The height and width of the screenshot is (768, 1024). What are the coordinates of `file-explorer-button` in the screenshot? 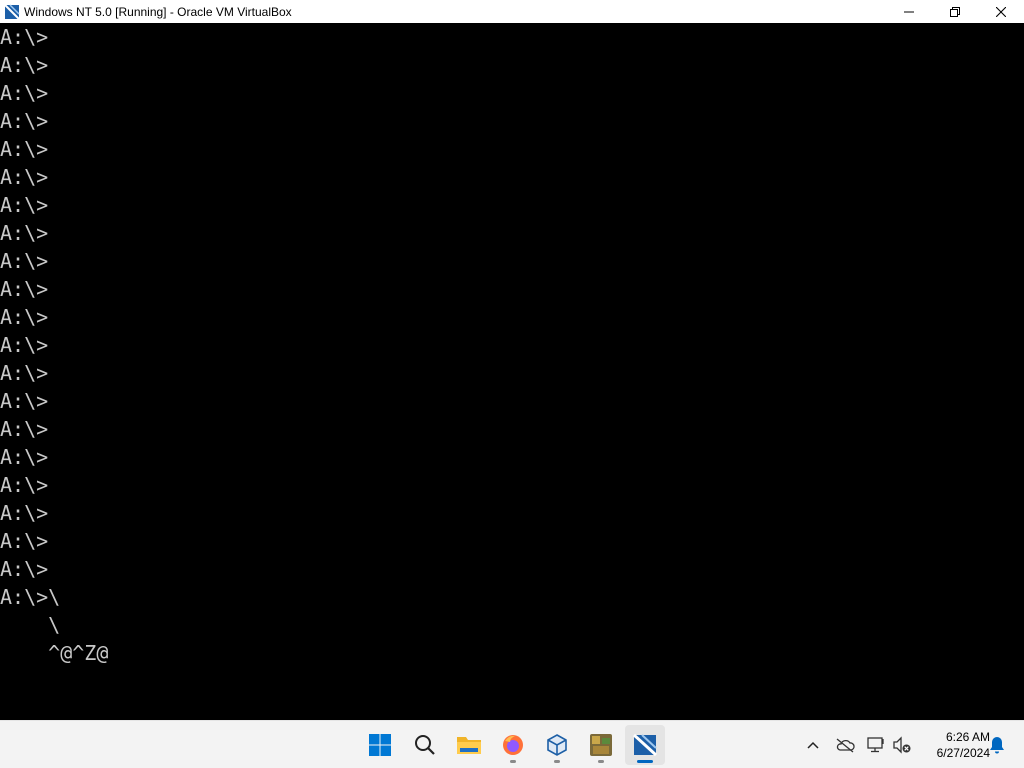 It's located at (469, 745).